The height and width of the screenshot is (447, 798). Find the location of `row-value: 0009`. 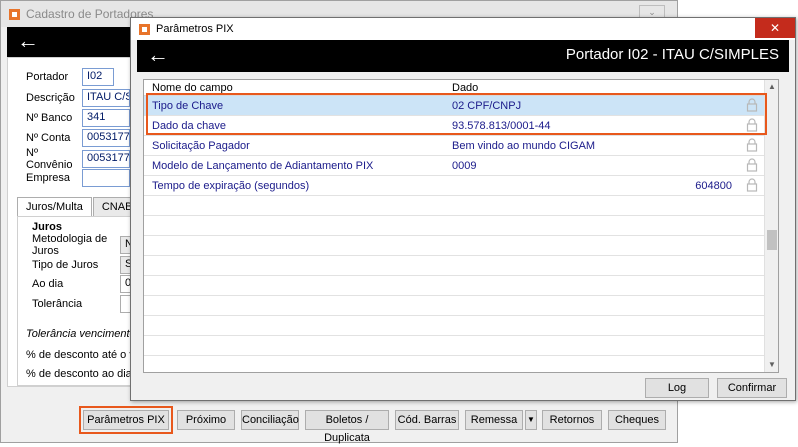

row-value: 0009 is located at coordinates (464, 166).